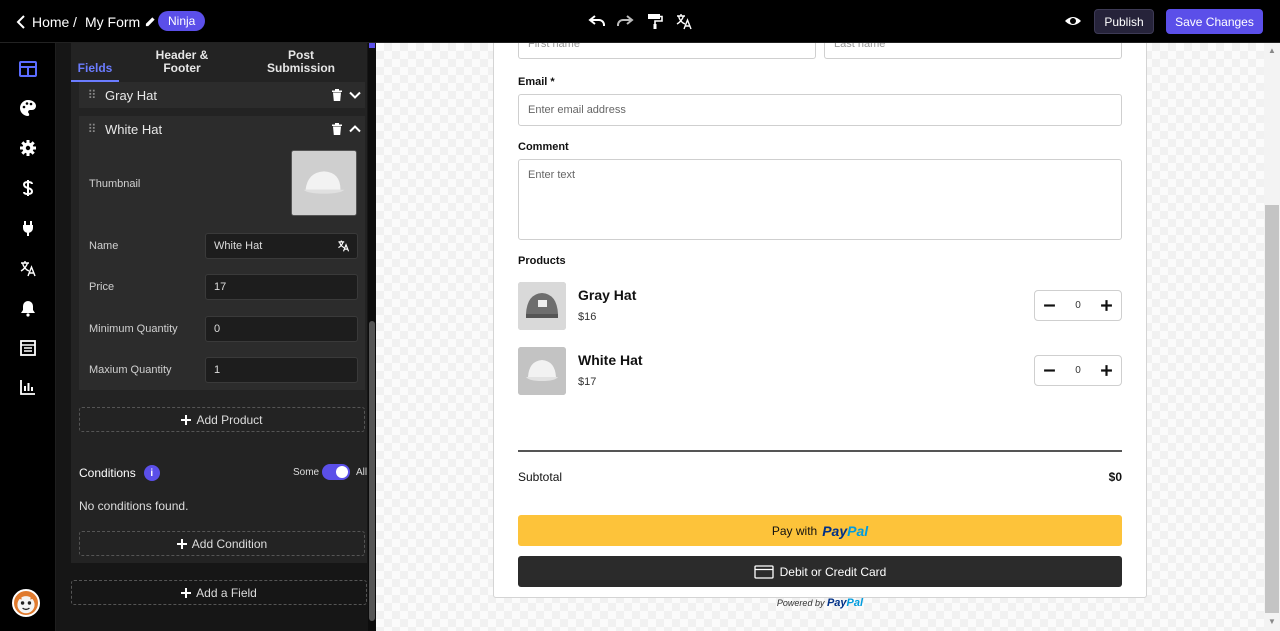  What do you see at coordinates (281, 246) in the screenshot?
I see `product-name-input: White Hat` at bounding box center [281, 246].